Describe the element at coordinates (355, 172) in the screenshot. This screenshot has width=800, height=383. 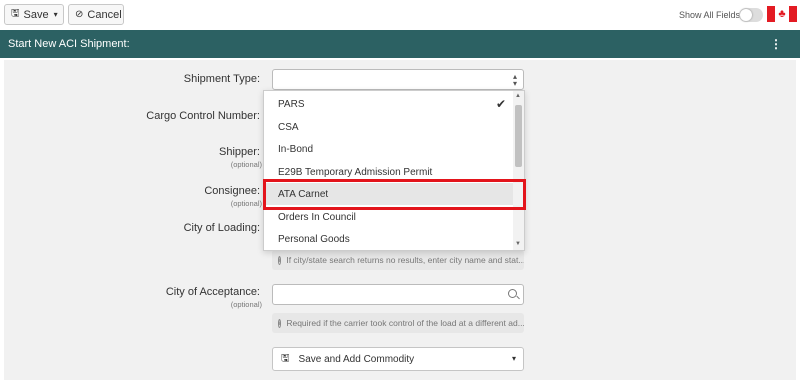
I see `dropdown-option-label: E29B Temporary Admission Permit` at that location.